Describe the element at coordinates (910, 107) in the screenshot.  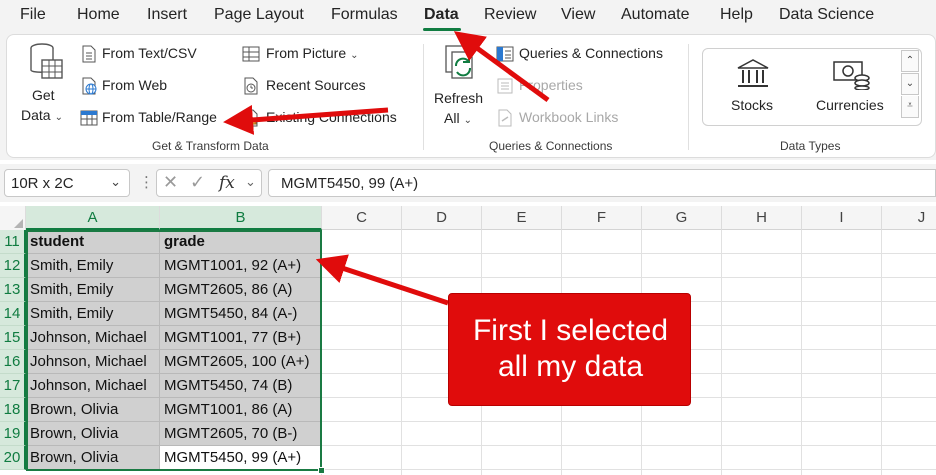
I see `gallery-more: ⩡` at that location.